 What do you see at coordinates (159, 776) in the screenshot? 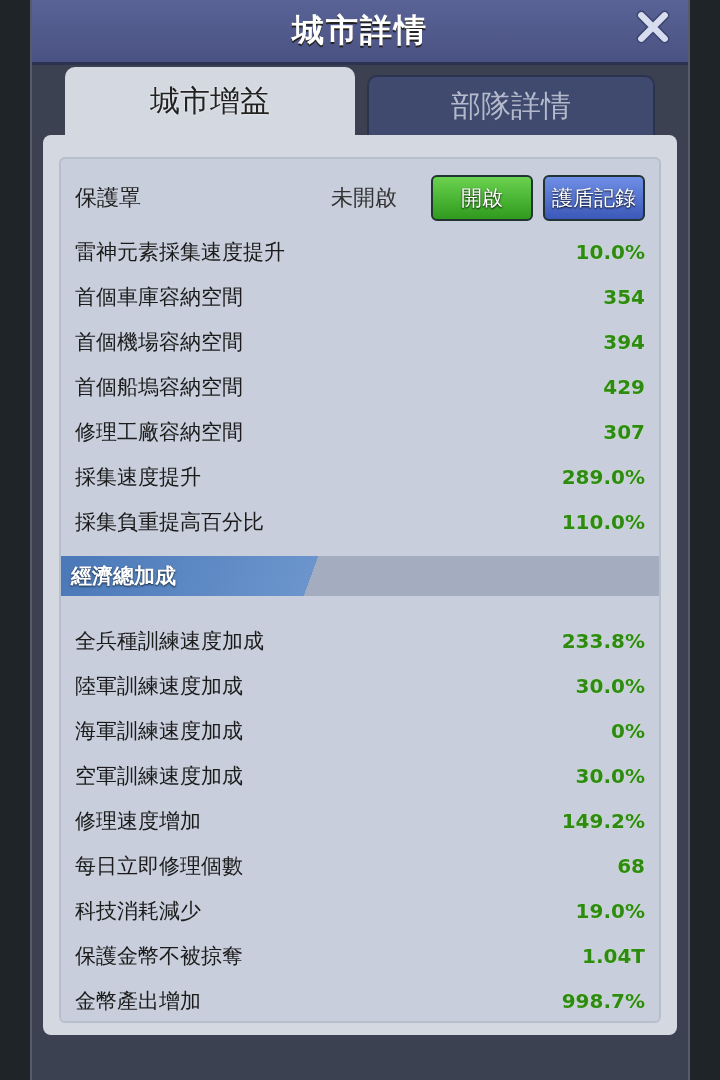
I see `stat-label: 空軍訓練速度加成` at bounding box center [159, 776].